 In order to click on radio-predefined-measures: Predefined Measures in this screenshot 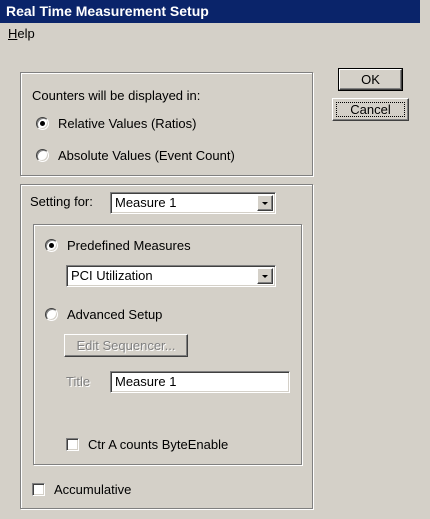, I will do `click(141, 246)`.